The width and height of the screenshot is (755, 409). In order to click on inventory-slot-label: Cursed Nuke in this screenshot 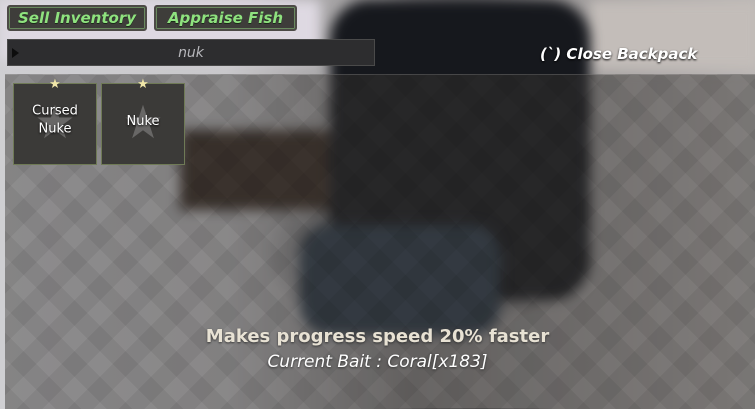, I will do `click(55, 120)`.